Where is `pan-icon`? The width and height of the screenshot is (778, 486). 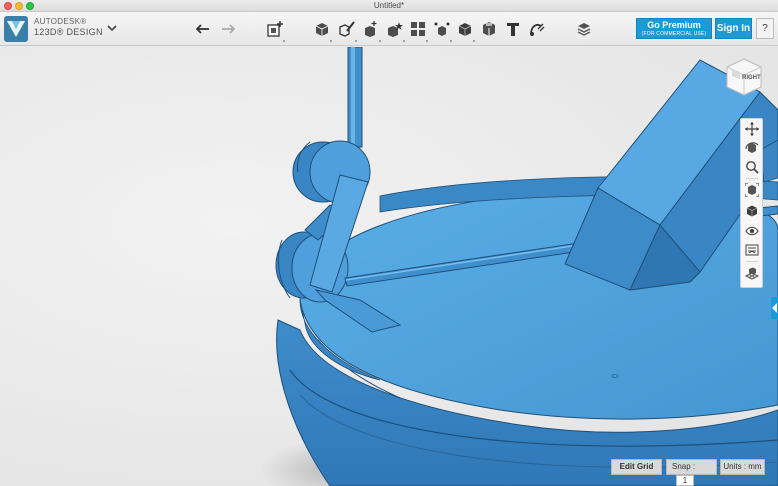 pan-icon is located at coordinates (752, 129).